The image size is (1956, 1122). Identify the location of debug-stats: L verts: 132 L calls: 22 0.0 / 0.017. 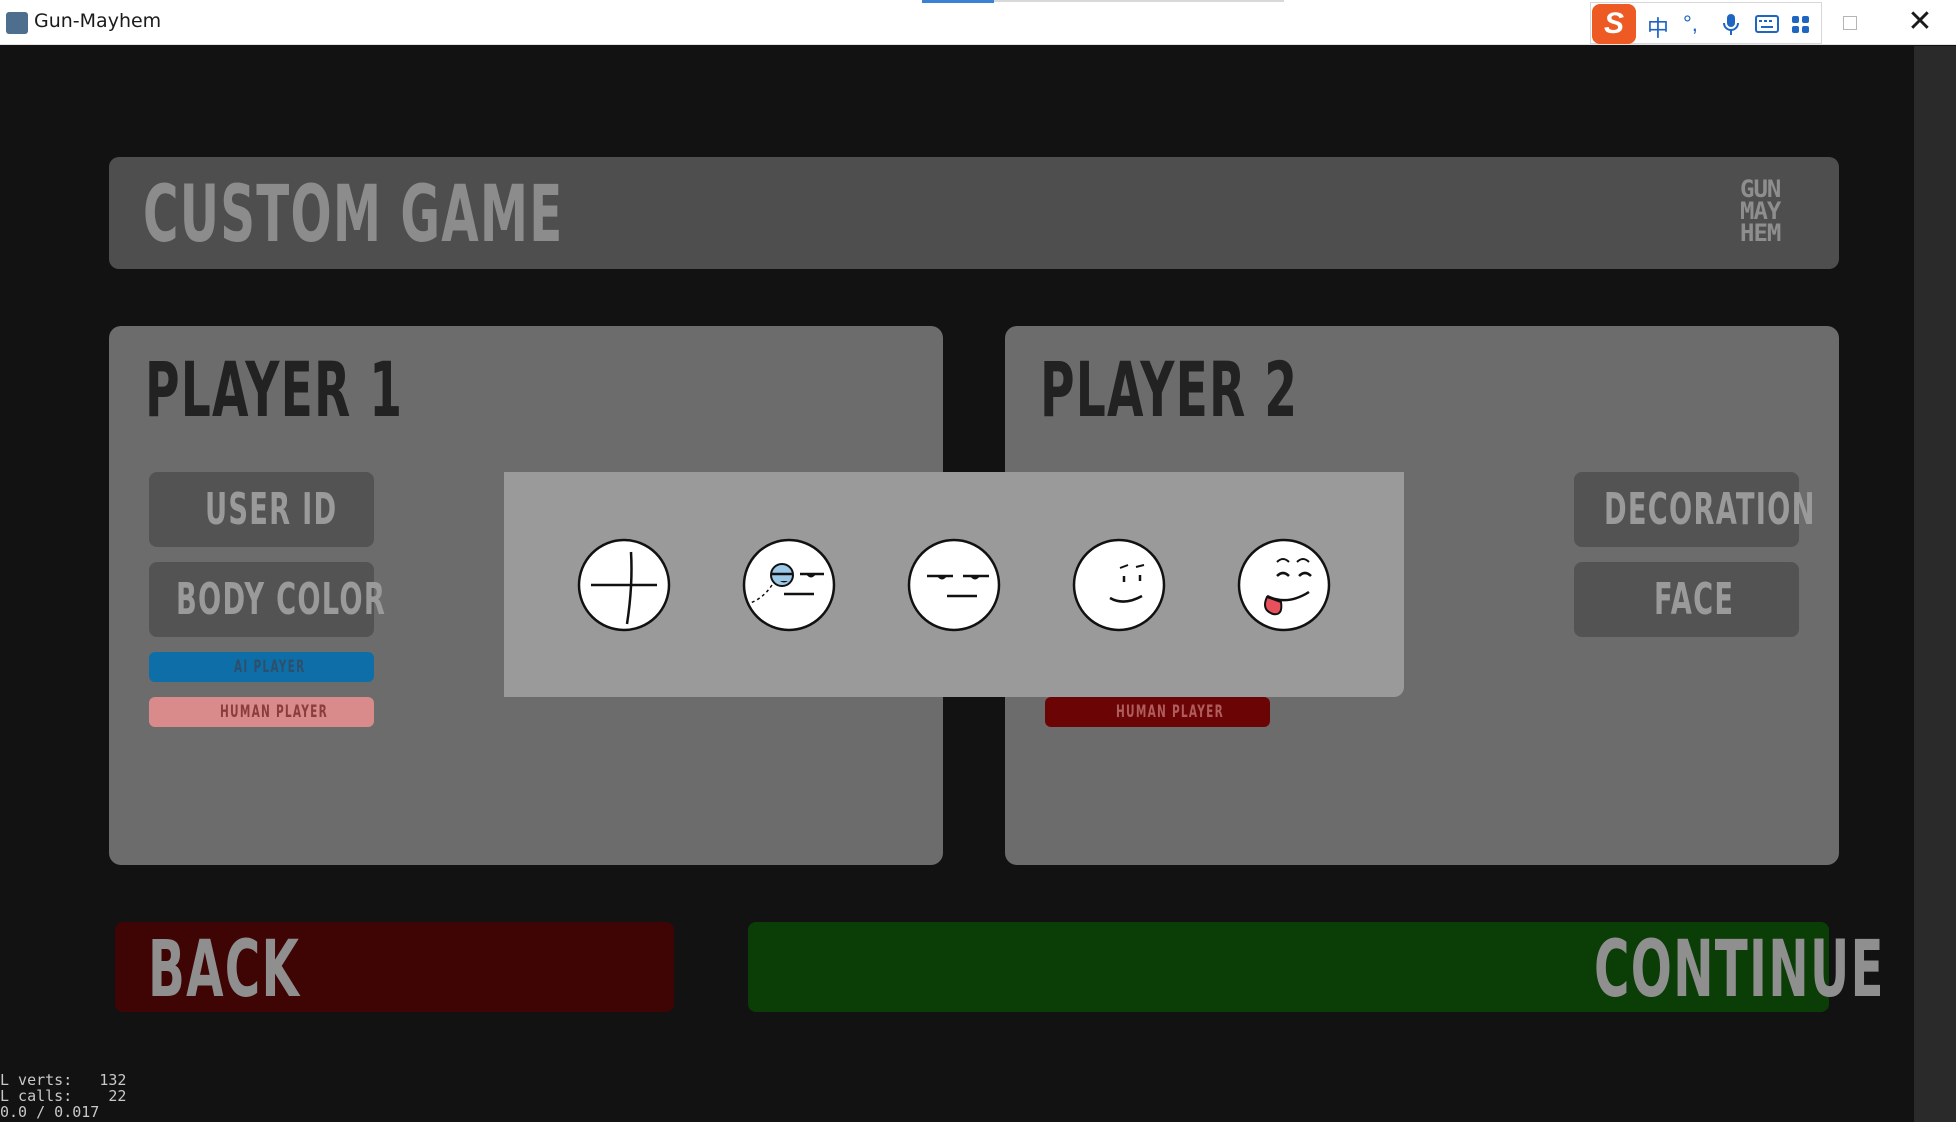
(63, 1096).